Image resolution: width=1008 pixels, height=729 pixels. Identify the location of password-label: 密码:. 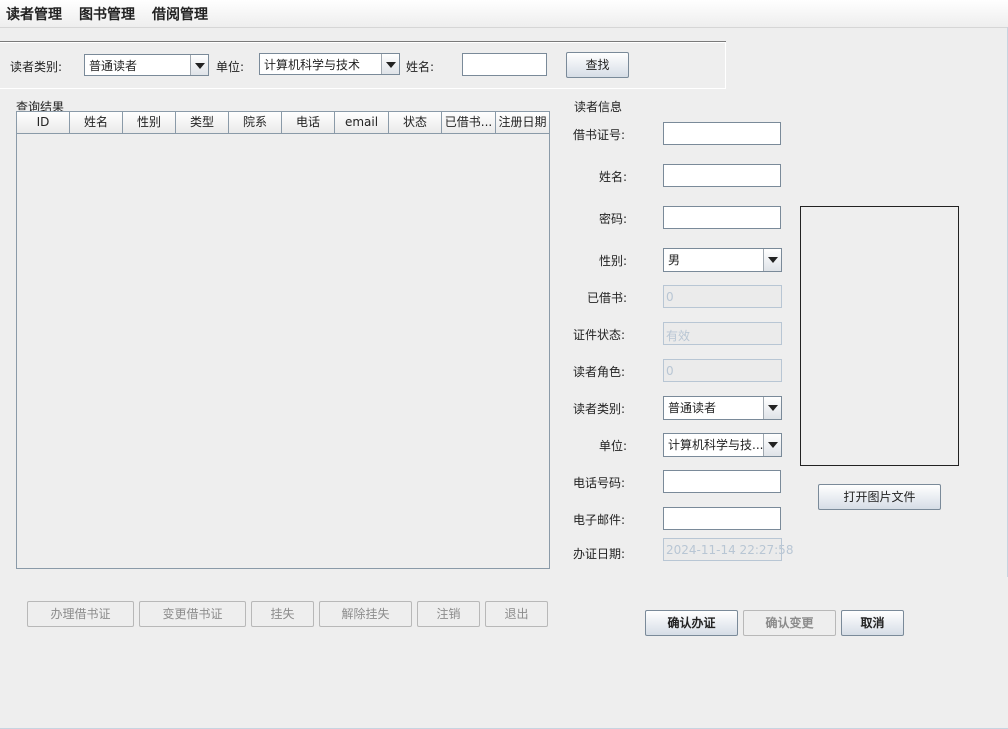
(613, 219).